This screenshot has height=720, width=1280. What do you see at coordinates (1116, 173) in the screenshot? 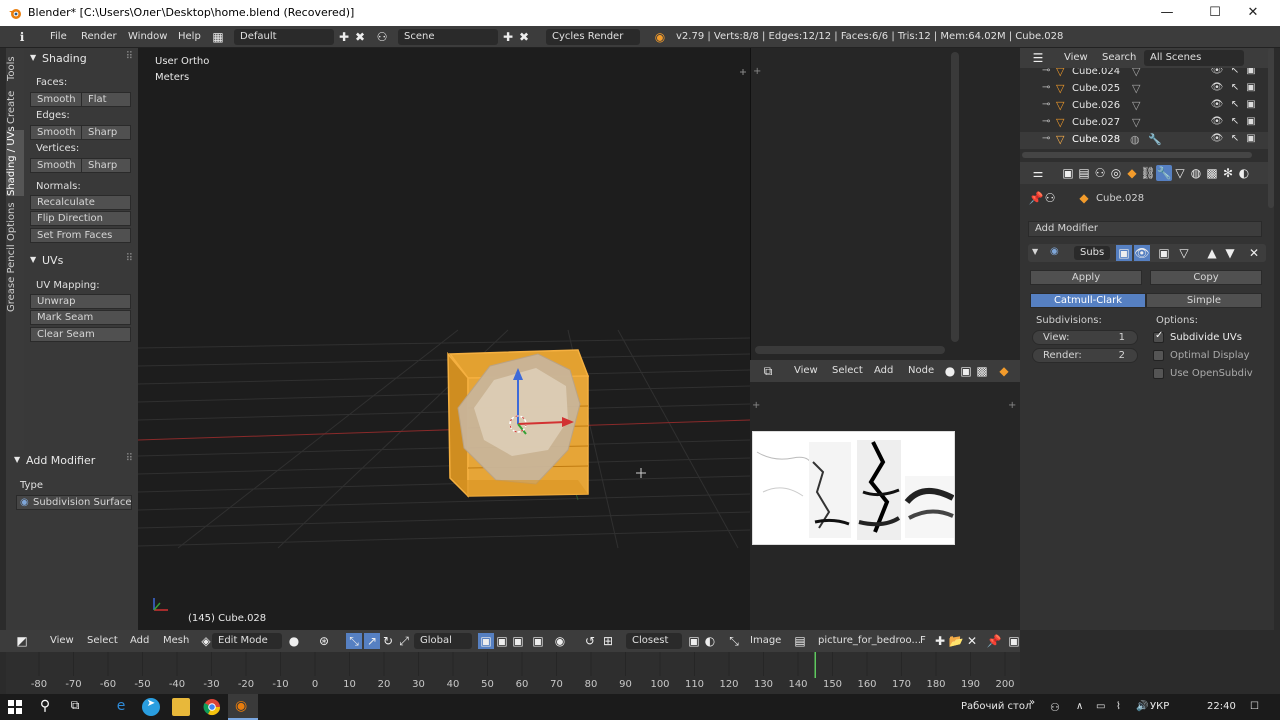
I see `world-tab-icon: ◎` at bounding box center [1116, 173].